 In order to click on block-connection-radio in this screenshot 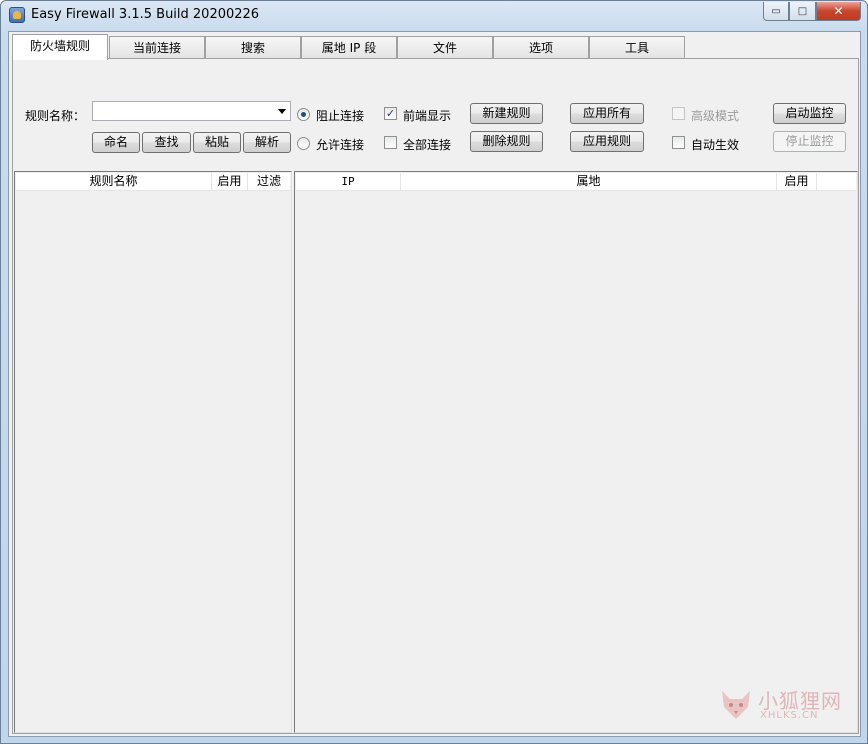, I will do `click(303, 114)`.